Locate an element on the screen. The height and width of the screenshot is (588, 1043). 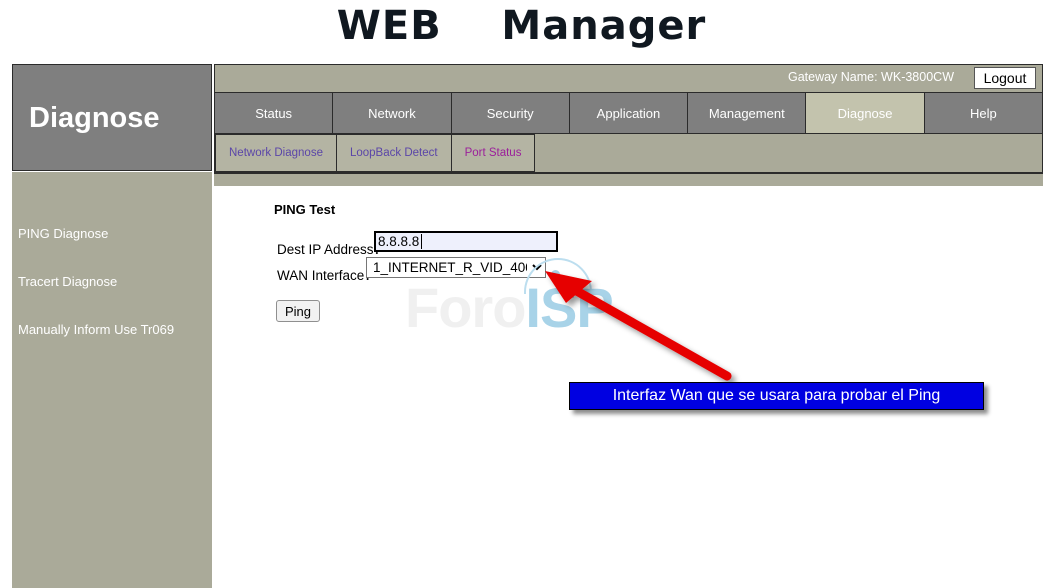
subtab-loopback-detect: LoopBack Detect is located at coordinates (394, 153).